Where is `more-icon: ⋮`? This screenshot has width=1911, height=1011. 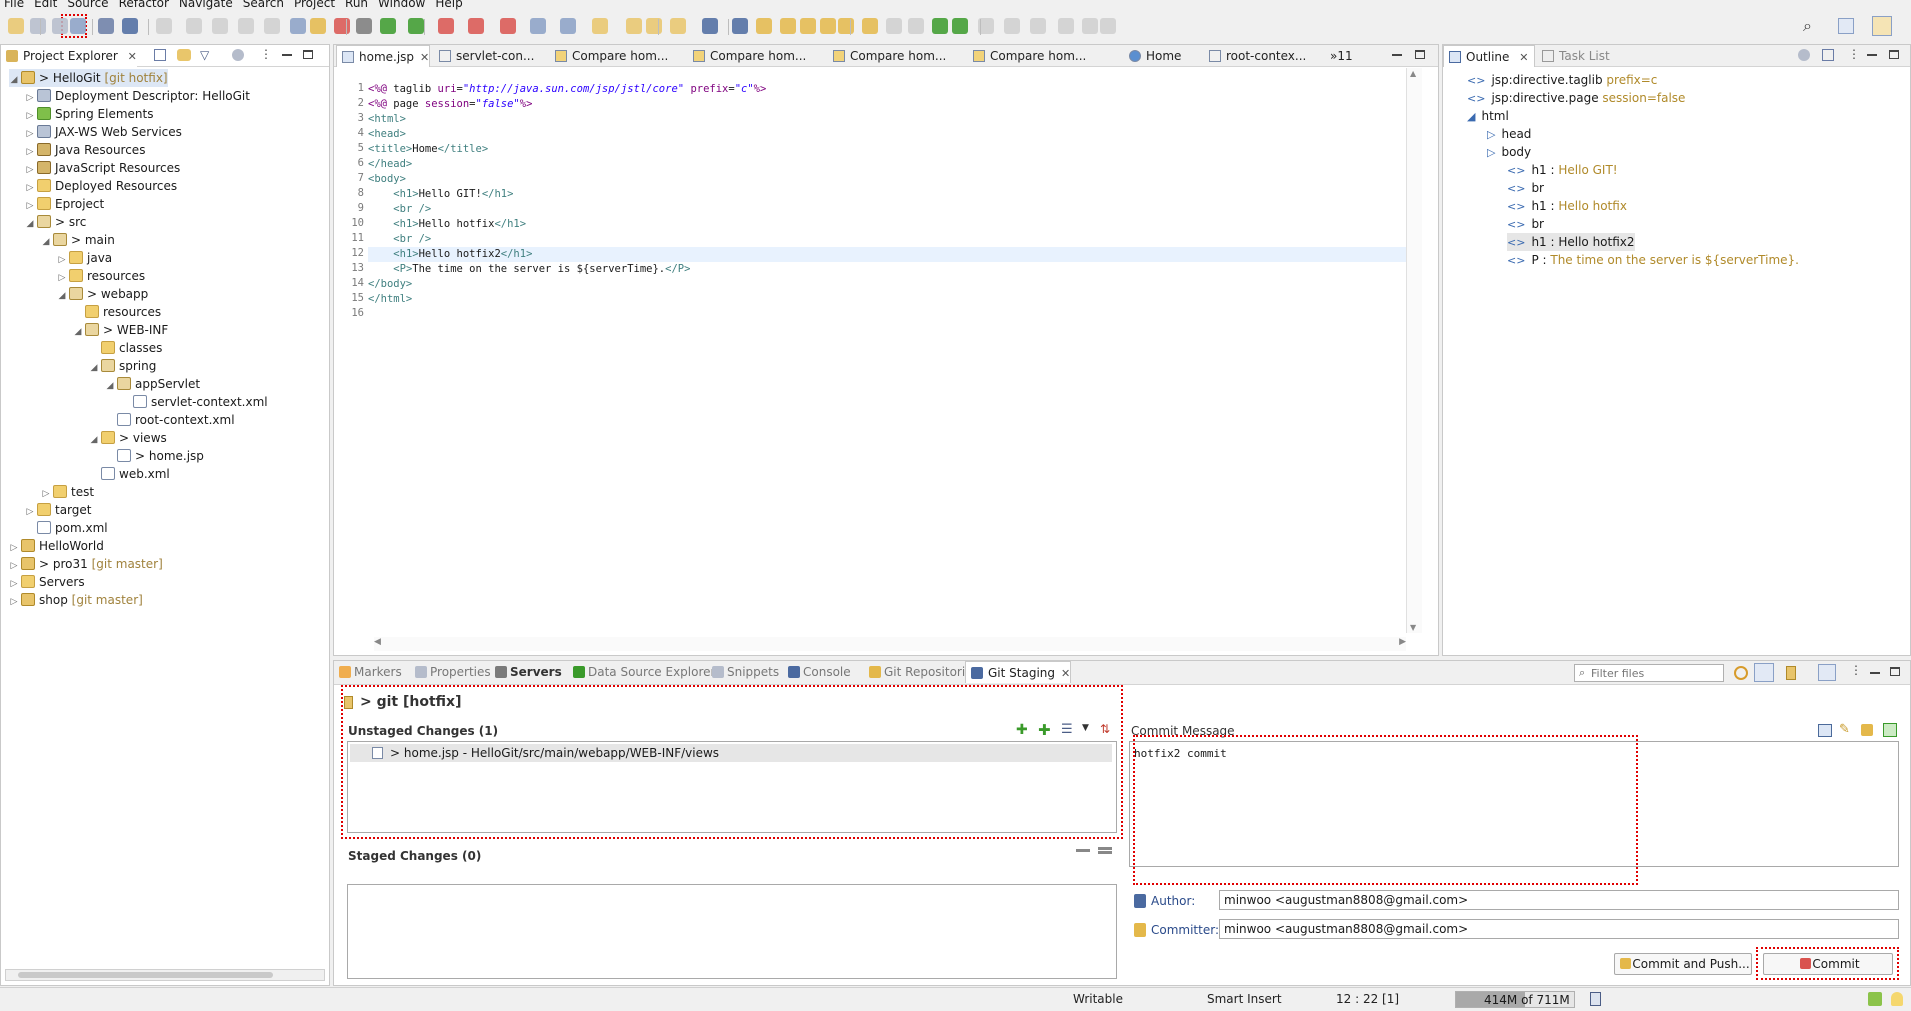
more-icon: ⋮ is located at coordinates (1856, 670).